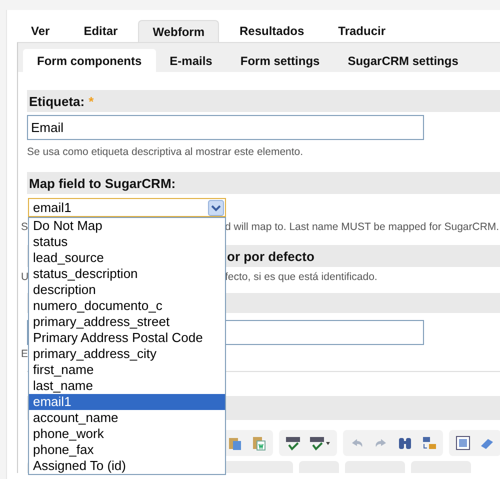 This screenshot has height=479, width=500. What do you see at coordinates (57, 101) in the screenshot?
I see `field-label: Etiqueta:` at bounding box center [57, 101].